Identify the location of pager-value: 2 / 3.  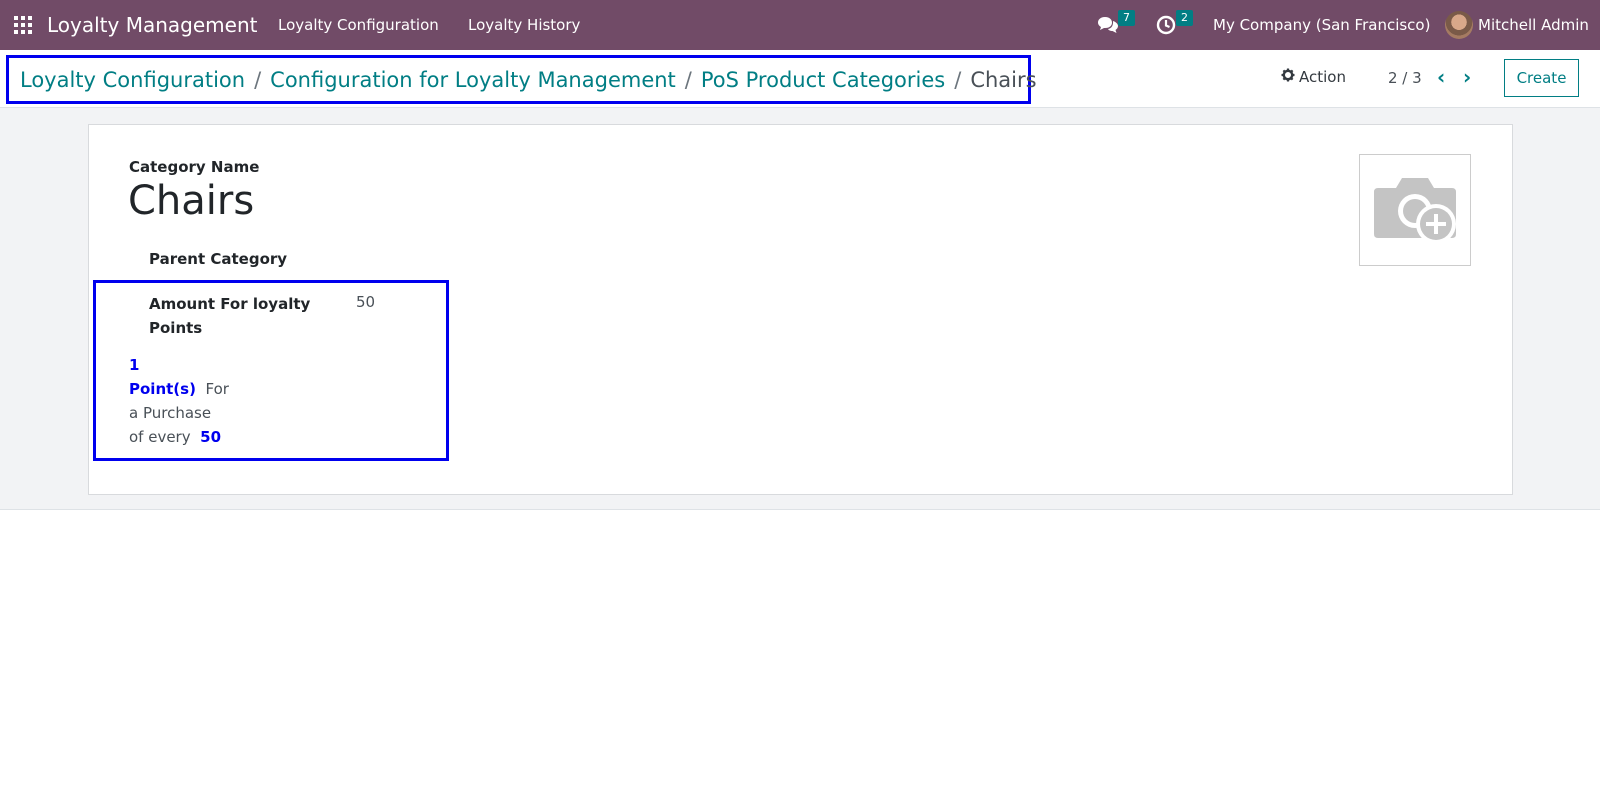
(1405, 78).